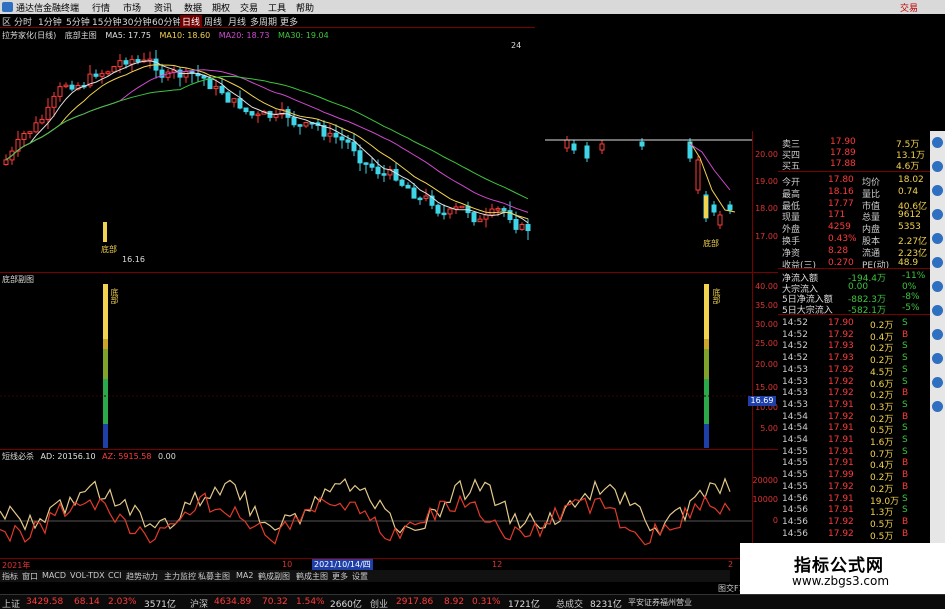 The height and width of the screenshot is (609, 945). What do you see at coordinates (909, 7) in the screenshot?
I see `trade-link: 交易` at bounding box center [909, 7].